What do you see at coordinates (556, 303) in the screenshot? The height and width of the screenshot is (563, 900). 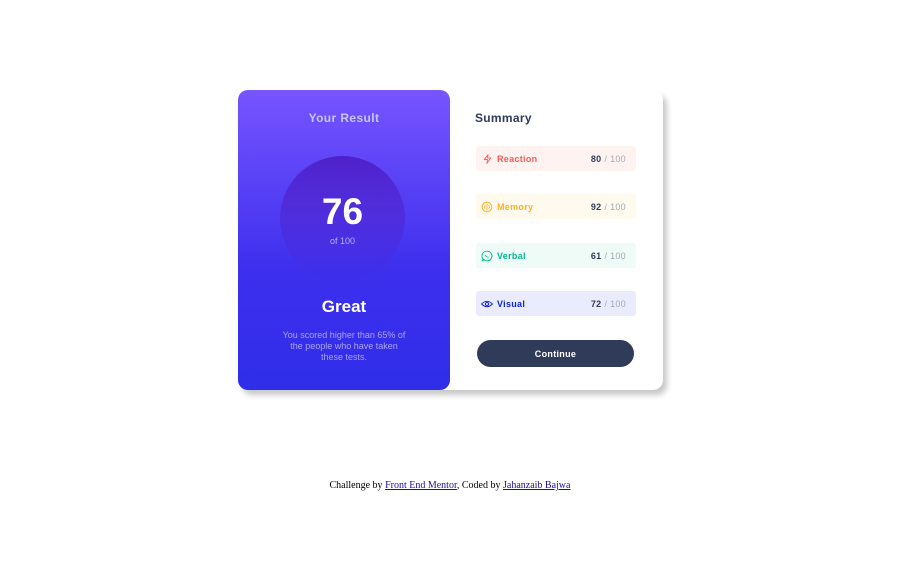 I see `summary-item-visual: Visual 72 / 100` at bounding box center [556, 303].